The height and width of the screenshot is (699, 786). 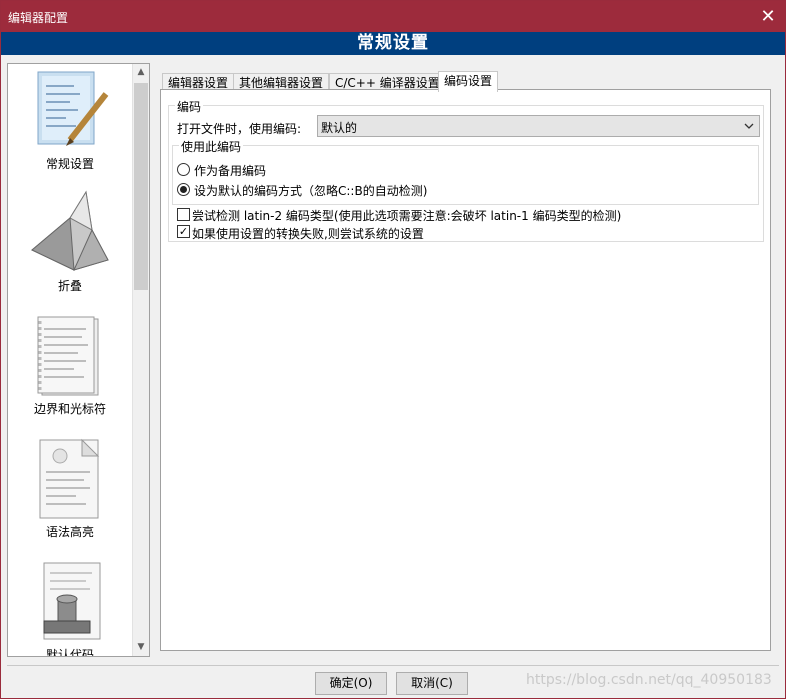 I want to click on encoding-select-value: 默认的, so click(x=339, y=128).